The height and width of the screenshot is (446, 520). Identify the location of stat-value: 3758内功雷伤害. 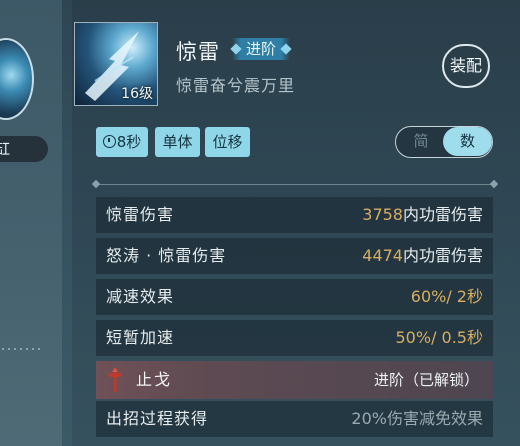
(422, 215).